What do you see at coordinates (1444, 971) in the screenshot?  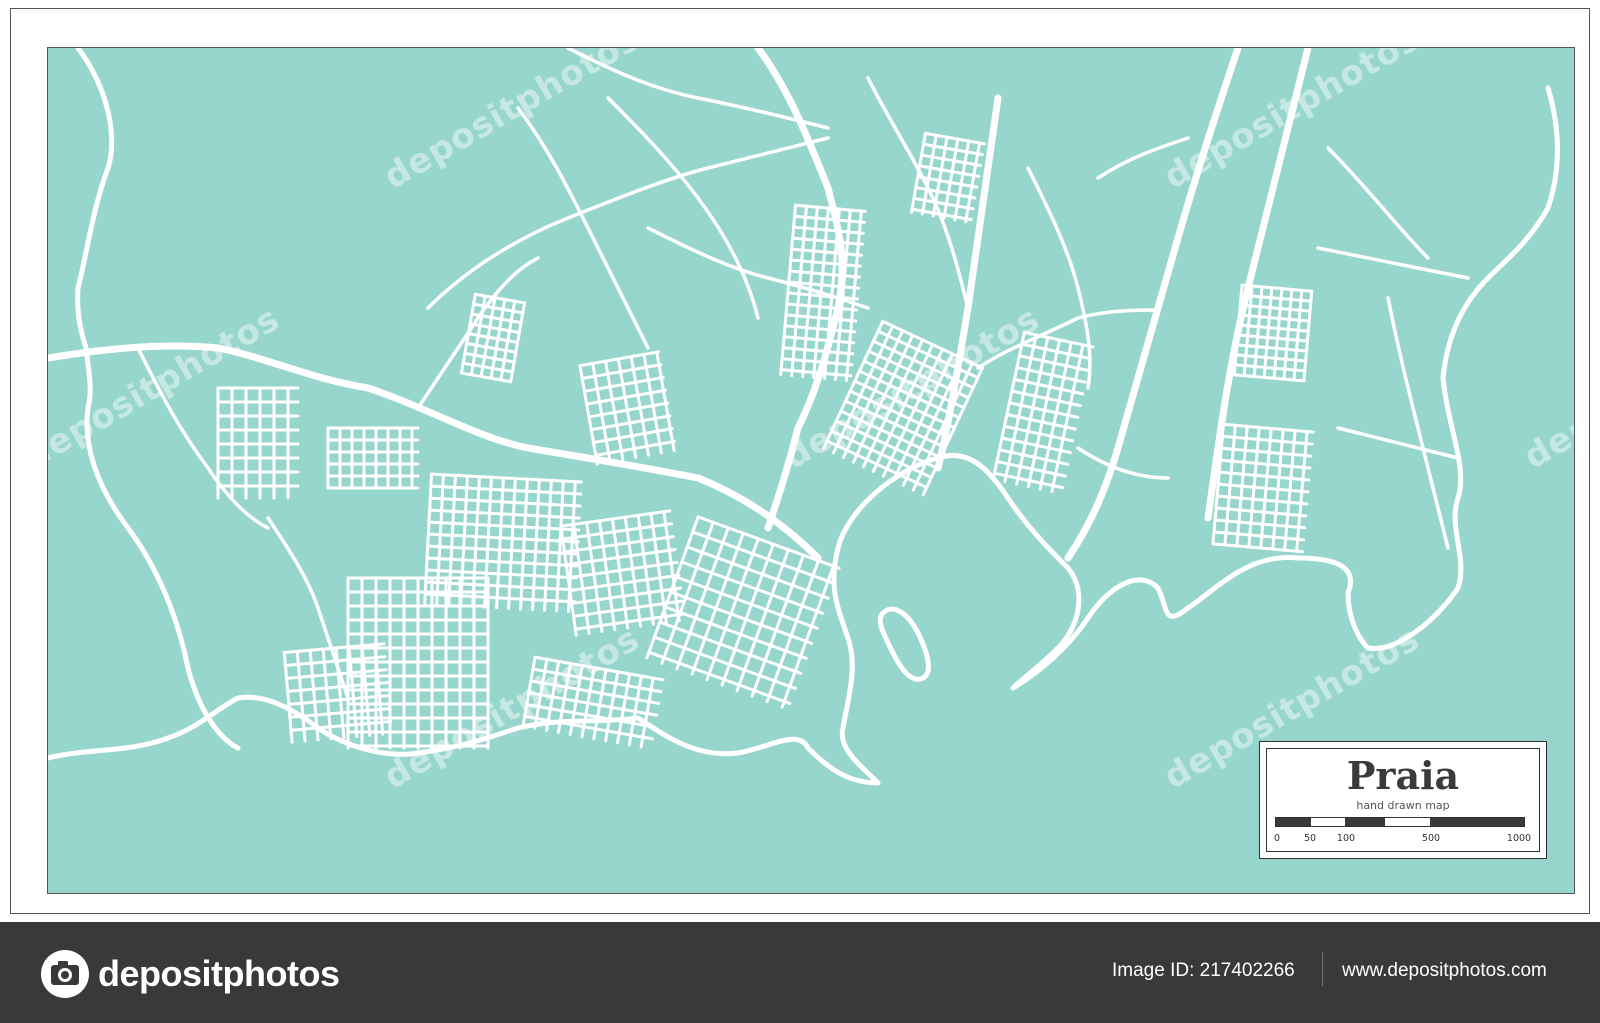 I see `site-url-link: www.depositphotos.com` at bounding box center [1444, 971].